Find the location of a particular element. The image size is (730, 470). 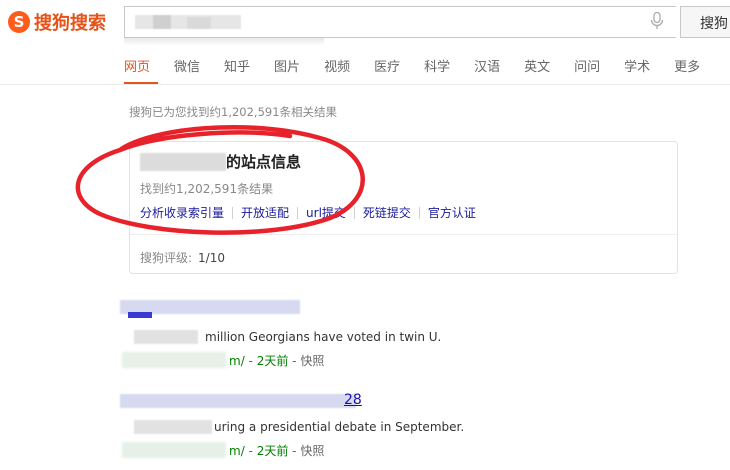

search-input is located at coordinates (400, 22).